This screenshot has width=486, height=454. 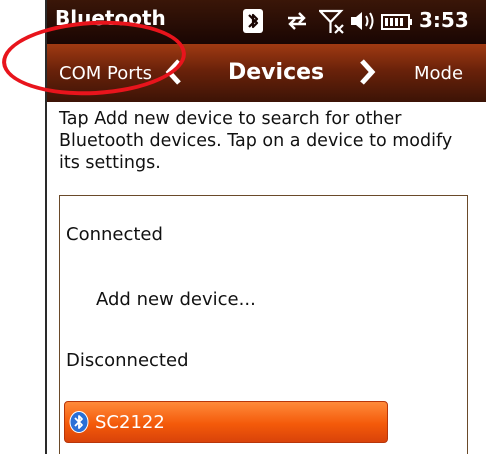 I want to click on connected-group-label: Connected, so click(x=114, y=234).